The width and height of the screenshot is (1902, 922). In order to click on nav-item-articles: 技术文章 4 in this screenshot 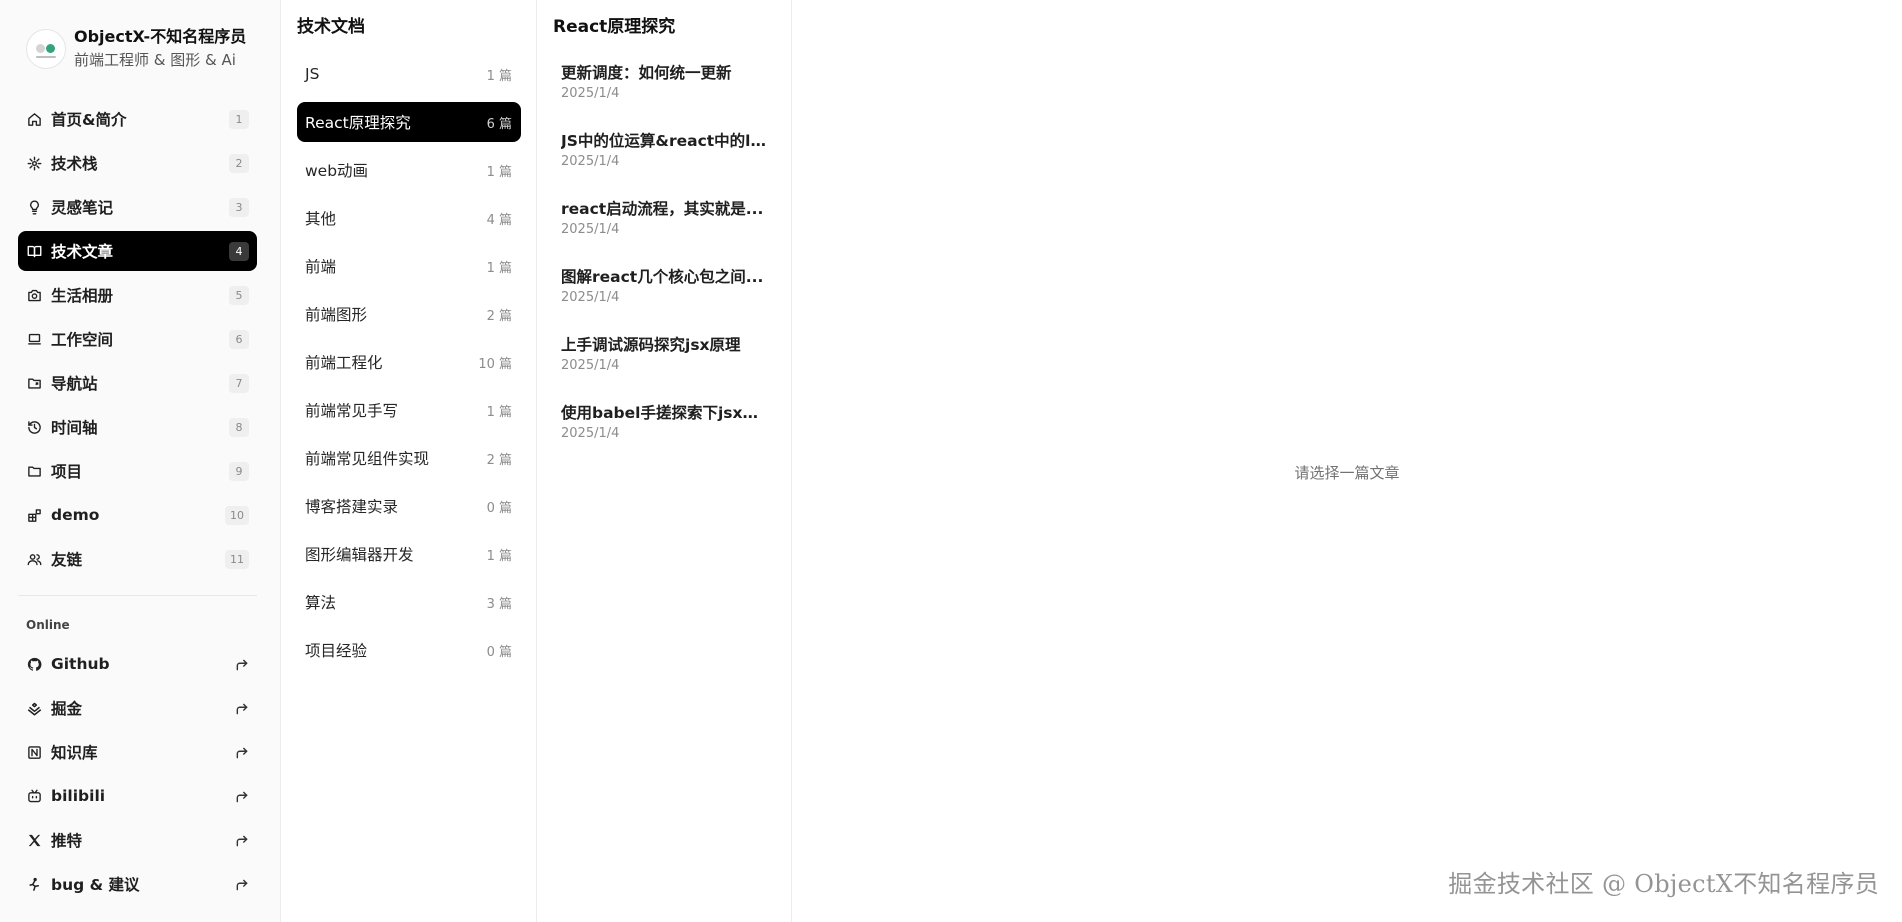, I will do `click(137, 251)`.